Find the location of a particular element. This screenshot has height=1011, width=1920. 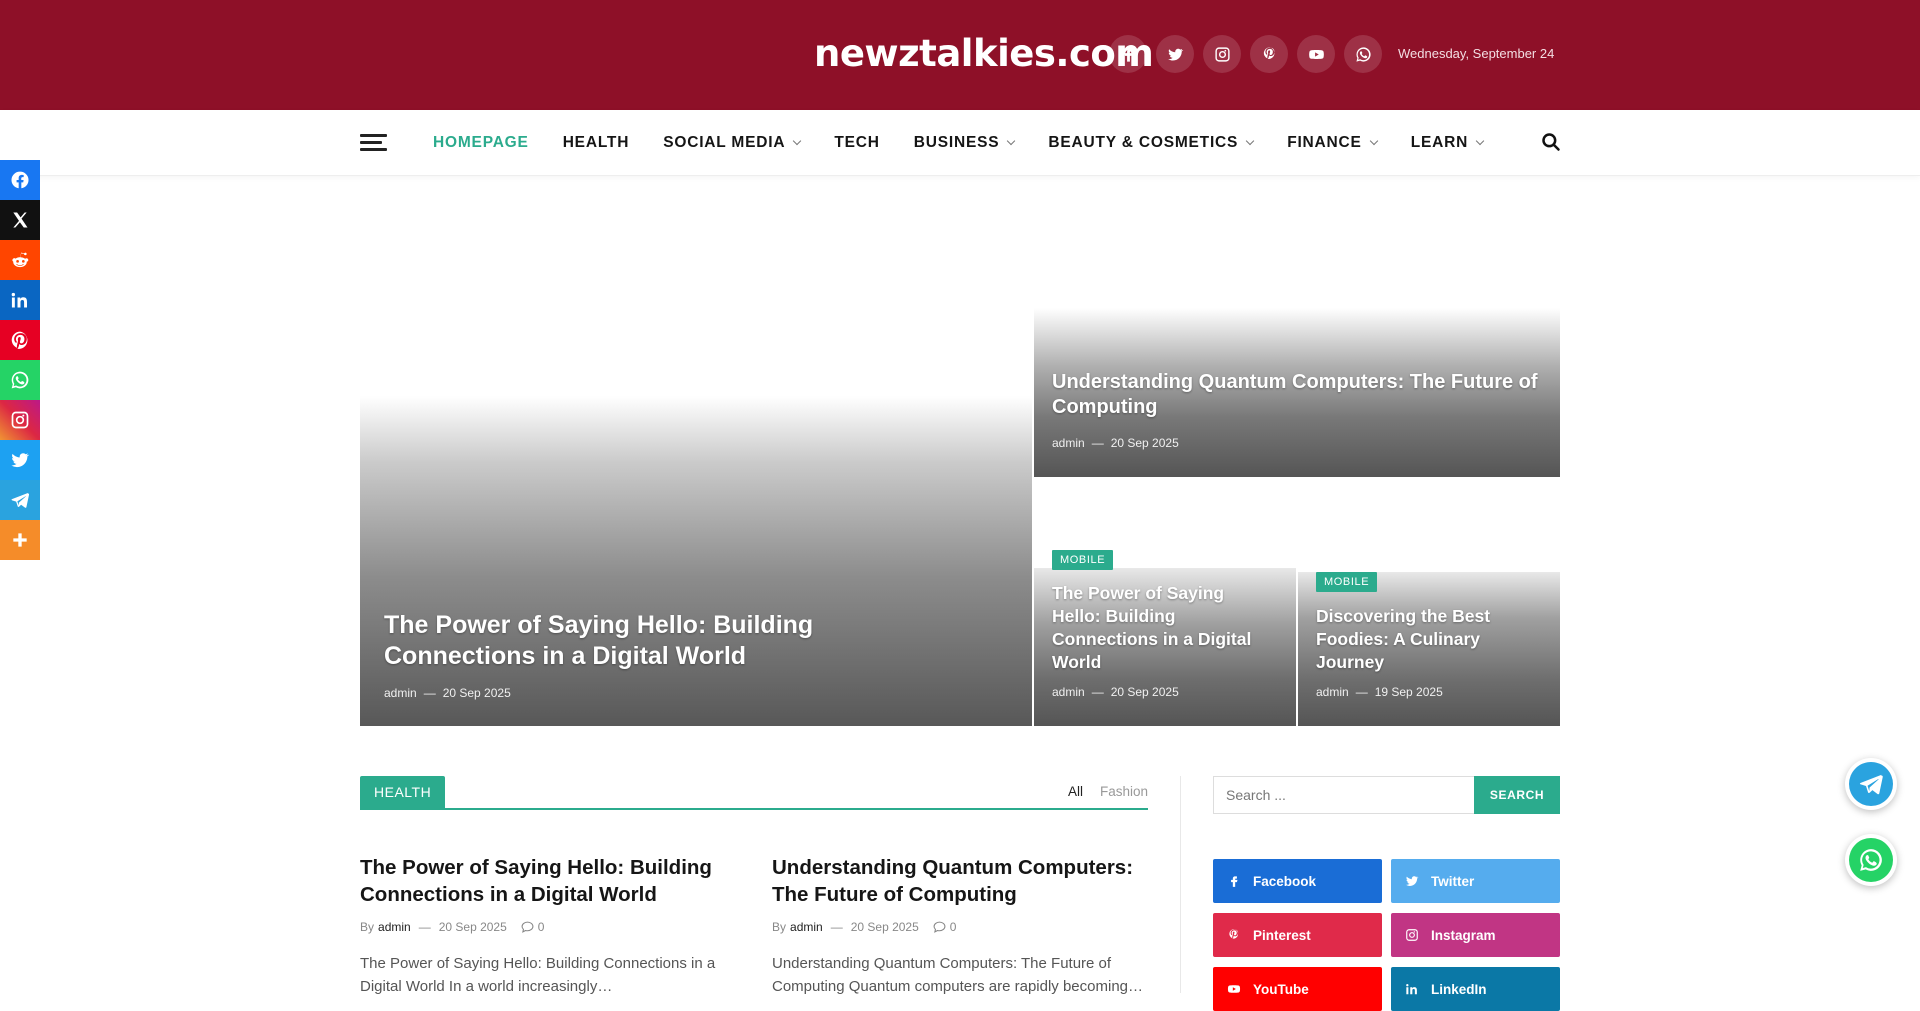

site-header: newztalkies.com Wednesday, September 24 is located at coordinates (960, 55).